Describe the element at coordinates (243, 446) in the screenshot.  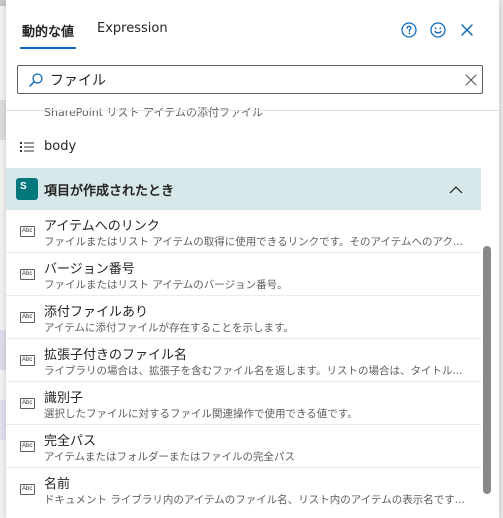
I see `list-item: Abc 完全パス アイテムまたはフォルダーまたはファイルの完全パス` at that location.